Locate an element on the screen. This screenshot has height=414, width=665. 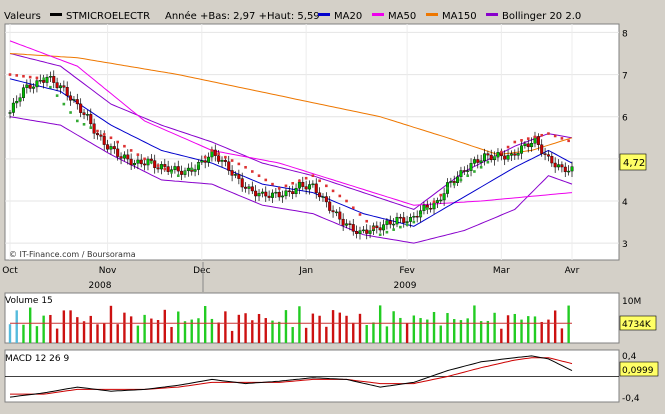
ma150-legend: MA150 is located at coordinates (459, 16).